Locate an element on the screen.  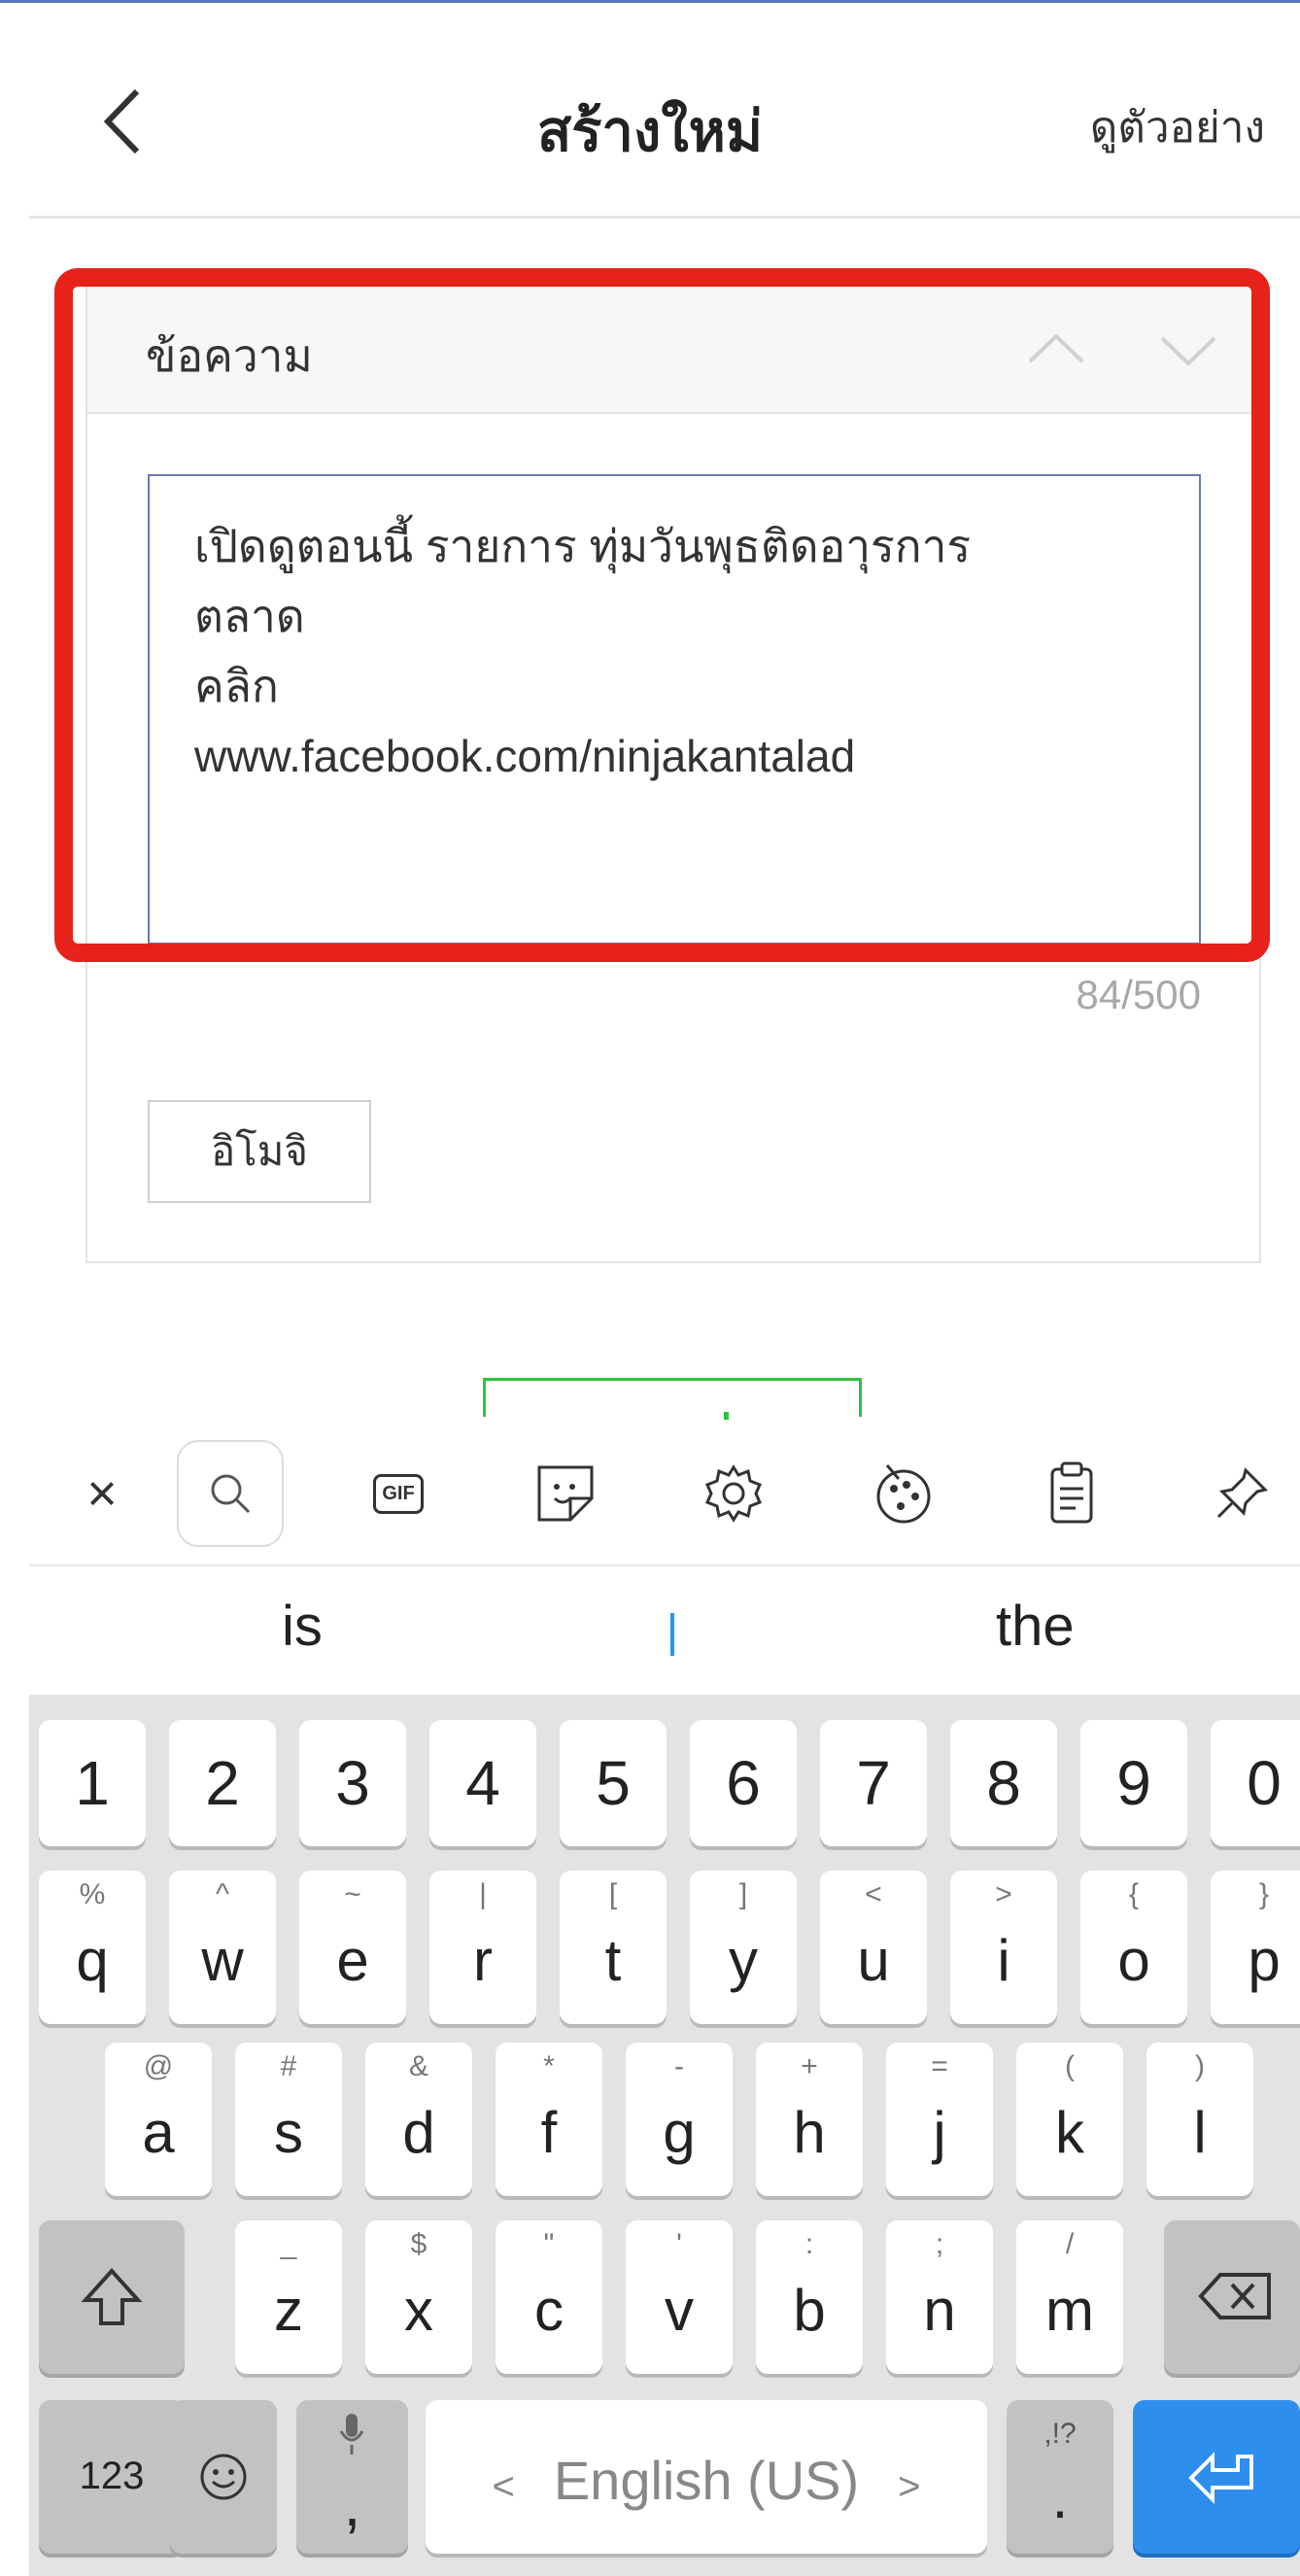
key-b: :b is located at coordinates (809, 2297).